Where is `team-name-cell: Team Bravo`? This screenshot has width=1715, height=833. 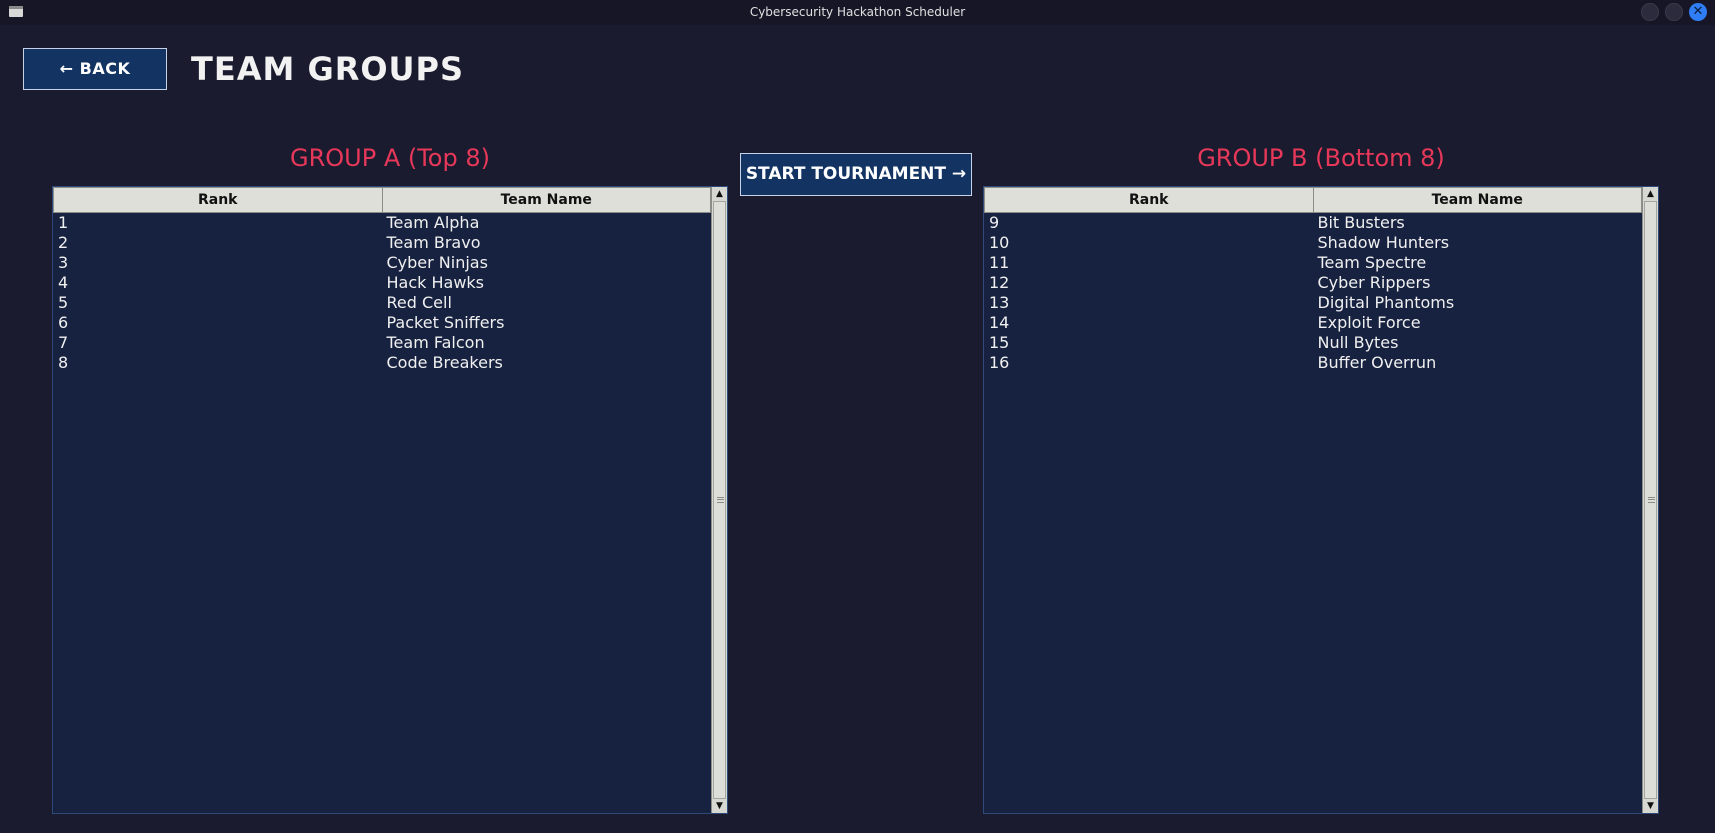
team-name-cell: Team Bravo is located at coordinates (433, 242).